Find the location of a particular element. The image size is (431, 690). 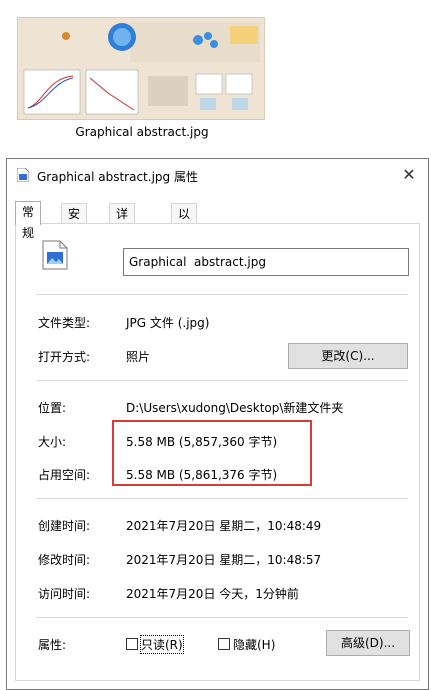

hidden-checkbox is located at coordinates (224, 644).